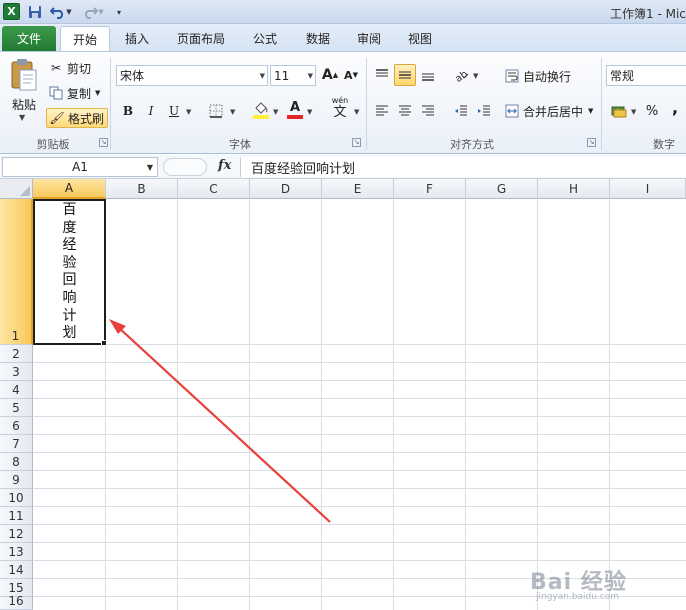 The height and width of the screenshot is (610, 686). What do you see at coordinates (646, 75) in the screenshot?
I see `number-format-combo: 常规` at bounding box center [646, 75].